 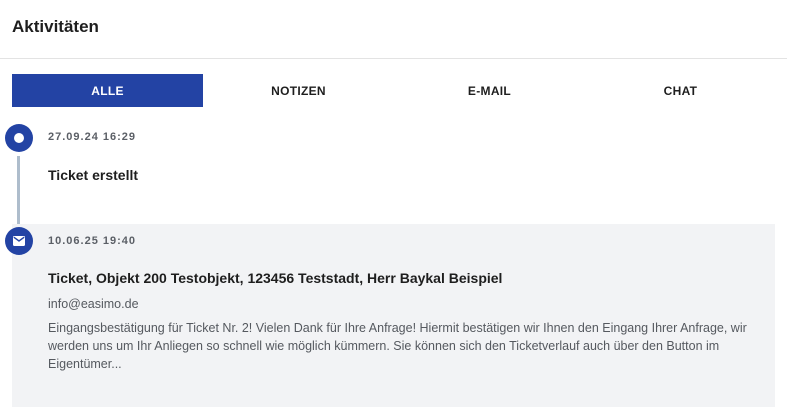 I want to click on tab-alle: ALLE, so click(x=107, y=90).